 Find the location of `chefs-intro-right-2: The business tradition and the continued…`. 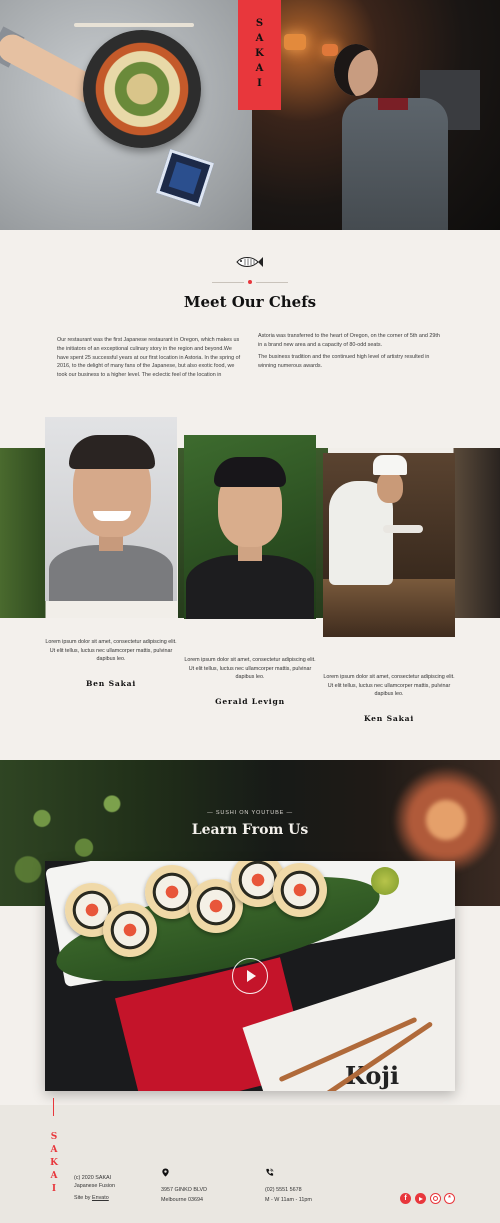

chefs-intro-right-2: The business tradition and the continued… is located at coordinates (344, 361).